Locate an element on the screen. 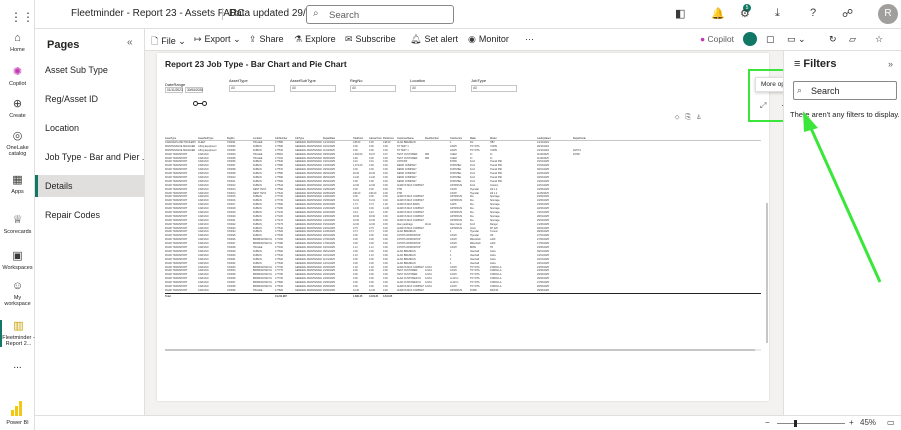 The height and width of the screenshot is (430, 901). workspaces-icon: ▣ is located at coordinates (17, 256).